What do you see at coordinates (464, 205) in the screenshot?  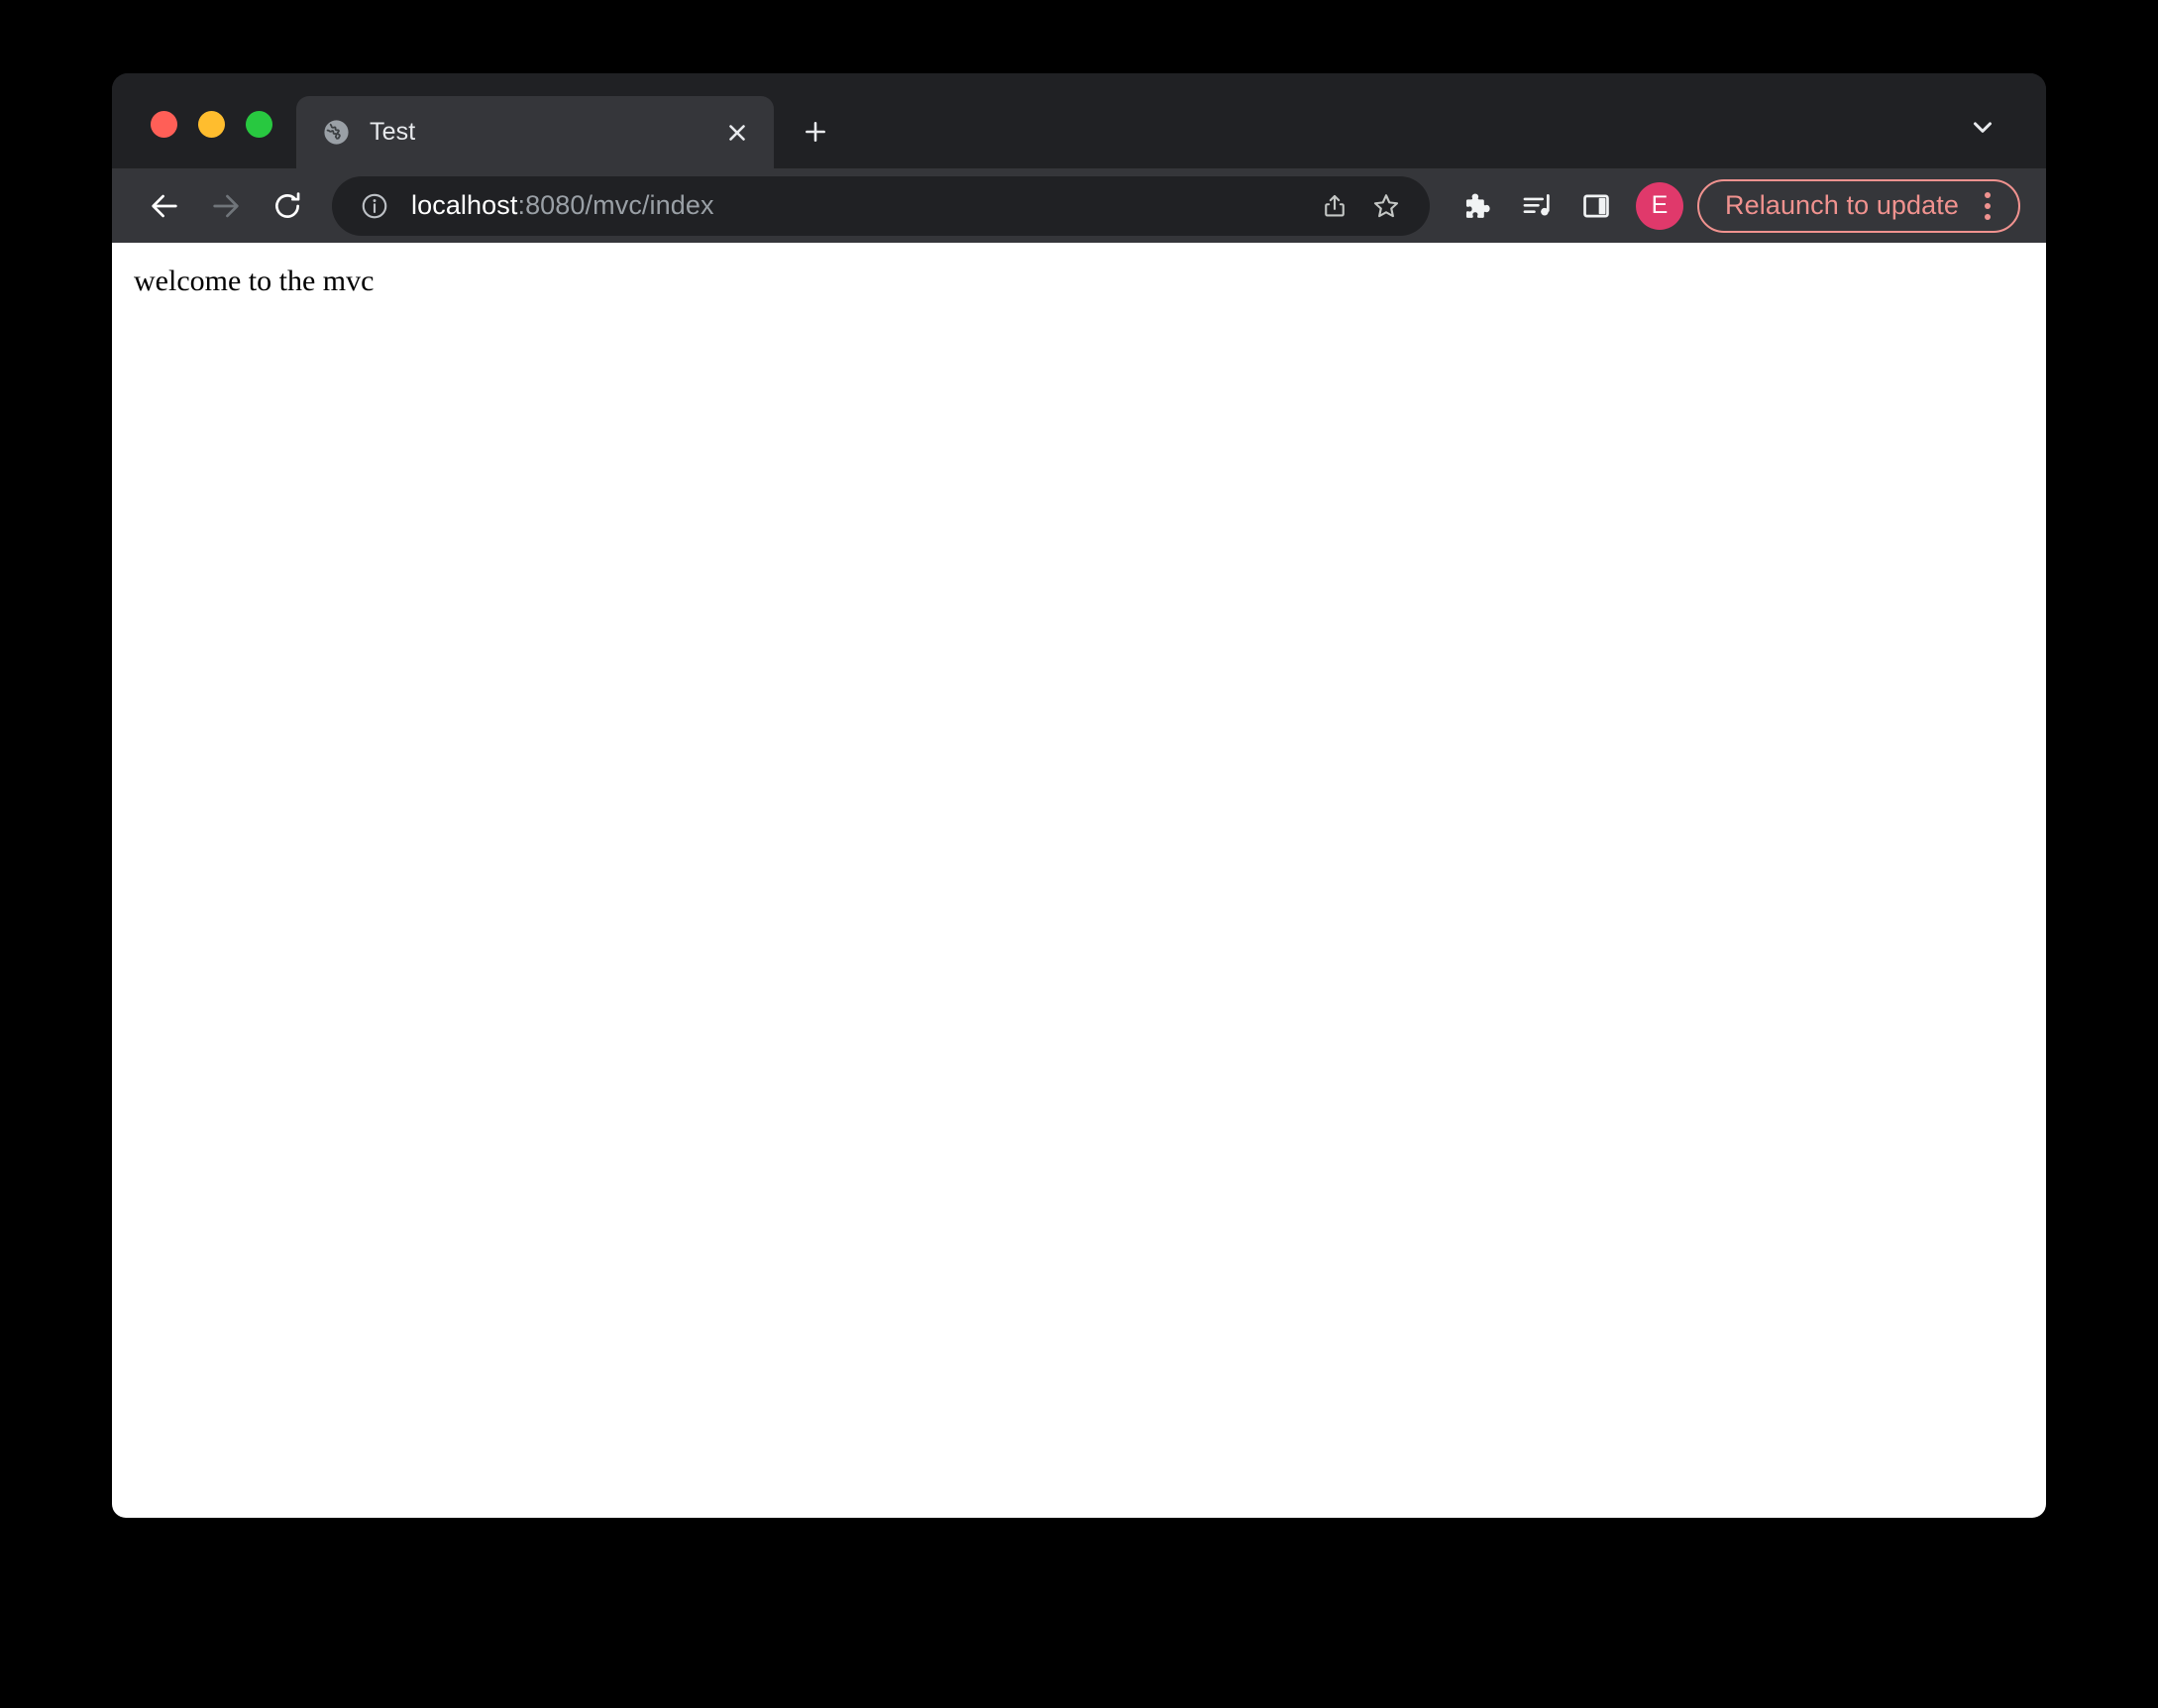 I see `url-host: localhost` at bounding box center [464, 205].